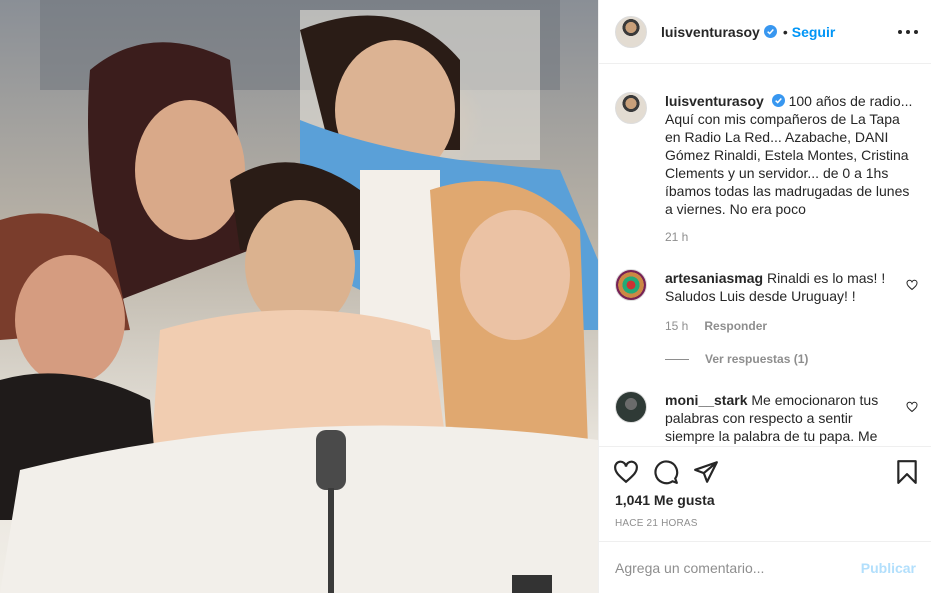  Describe the element at coordinates (676, 326) in the screenshot. I see `comment-time: 15 h` at that location.